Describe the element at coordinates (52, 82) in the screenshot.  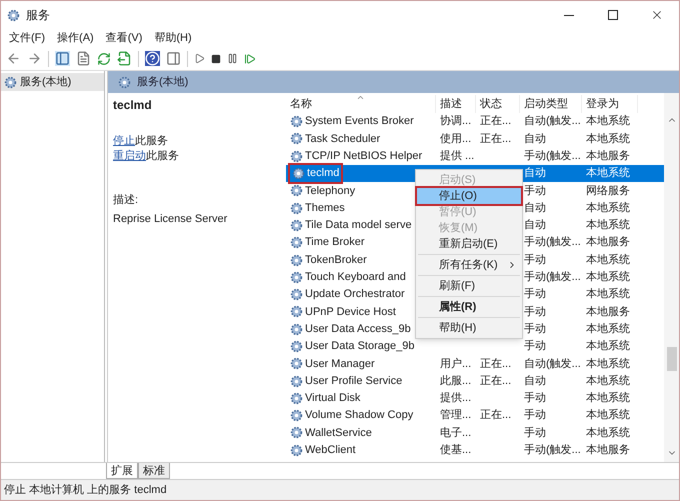
I see `tree-item: 服务(本地)` at that location.